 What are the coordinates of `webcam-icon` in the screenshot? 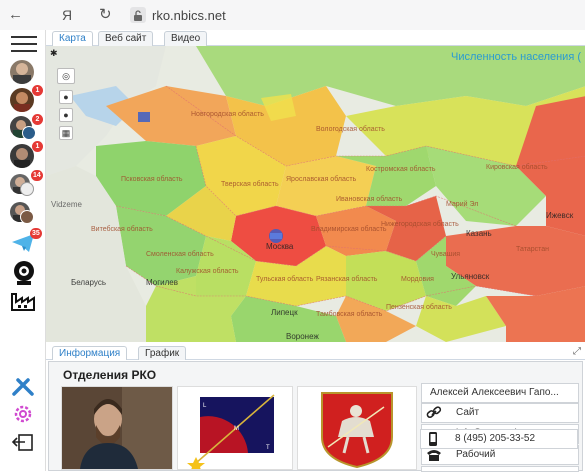 It's located at (24, 272).